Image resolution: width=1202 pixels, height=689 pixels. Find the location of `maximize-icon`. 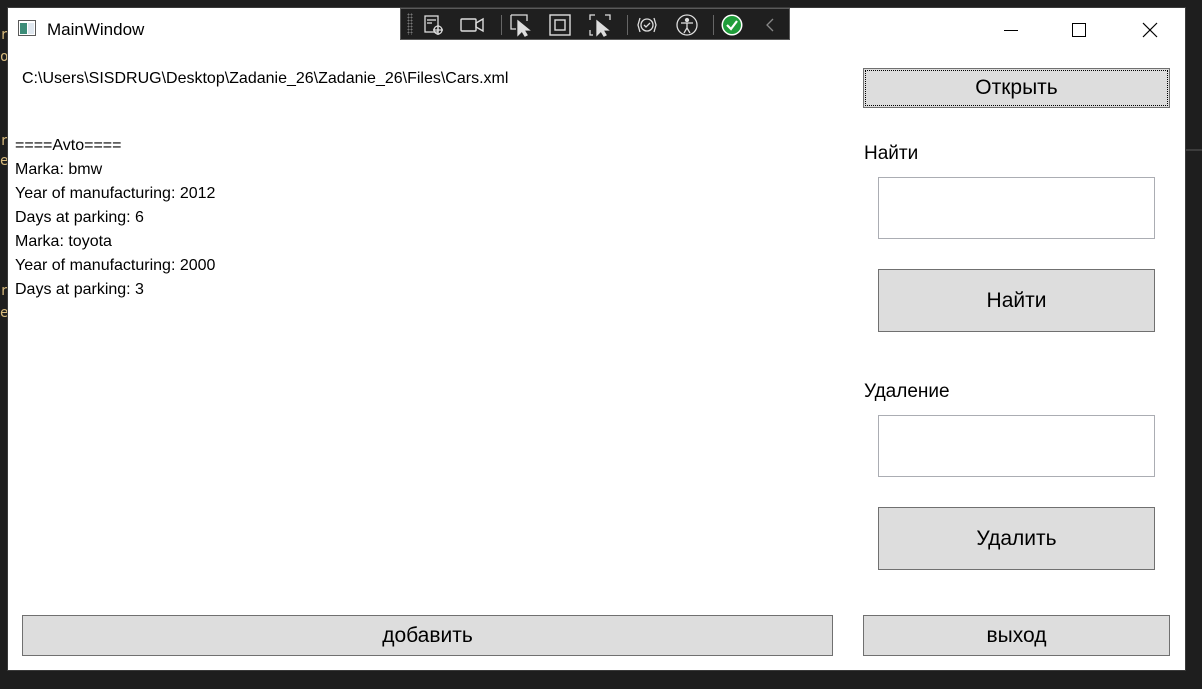

maximize-icon is located at coordinates (1079, 30).